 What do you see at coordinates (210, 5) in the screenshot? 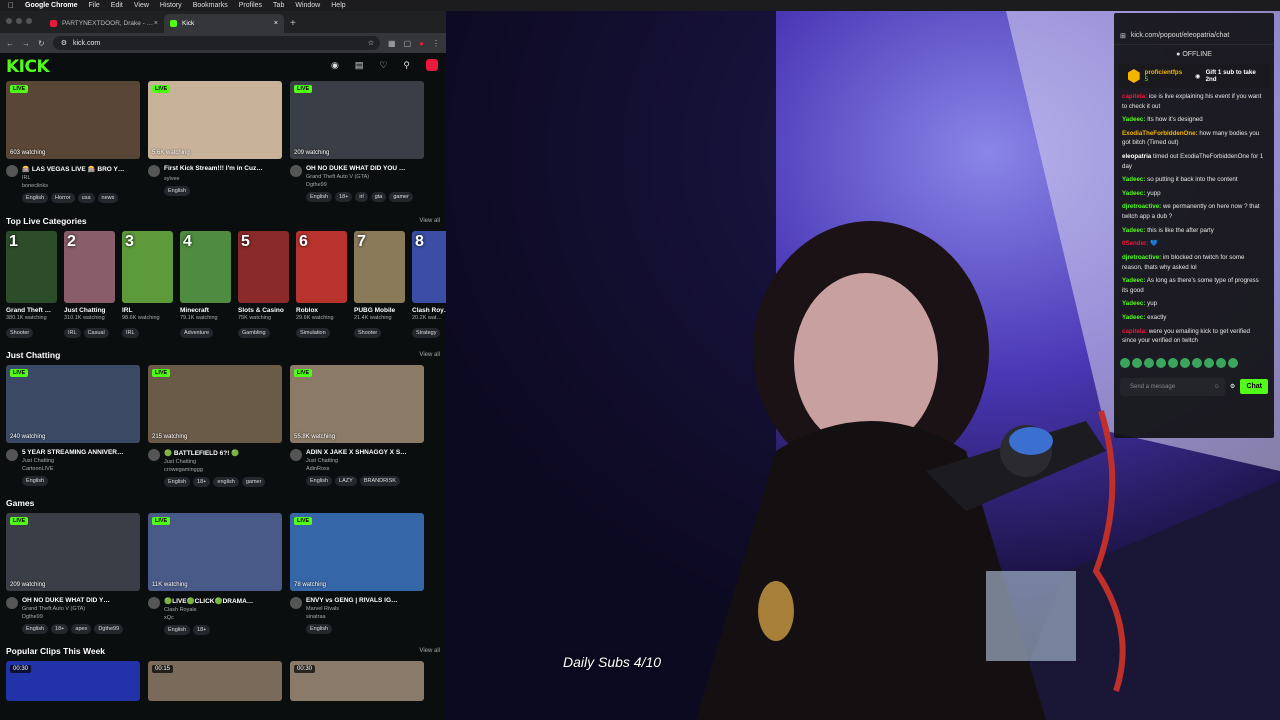
I see `menu-bookmarks: Bookmarks` at bounding box center [210, 5].